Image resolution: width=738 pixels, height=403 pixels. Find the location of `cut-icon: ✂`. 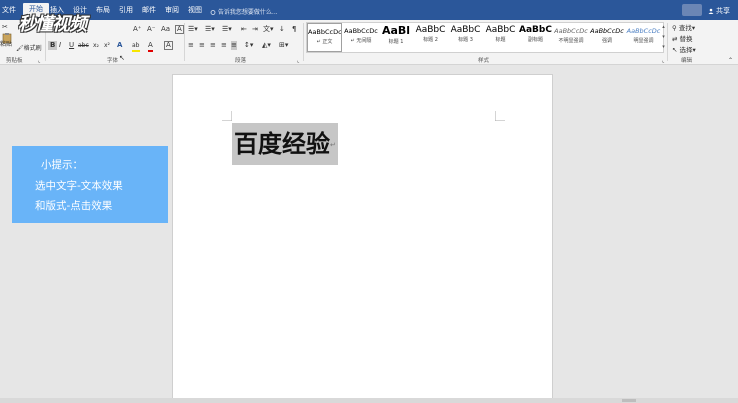

cut-icon: ✂ is located at coordinates (5, 27).